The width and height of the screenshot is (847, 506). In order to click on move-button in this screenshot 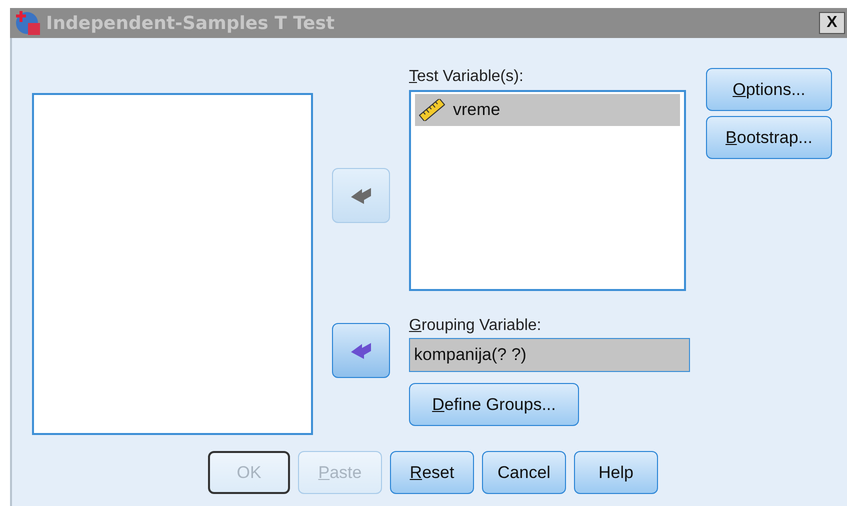, I will do `click(361, 350)`.